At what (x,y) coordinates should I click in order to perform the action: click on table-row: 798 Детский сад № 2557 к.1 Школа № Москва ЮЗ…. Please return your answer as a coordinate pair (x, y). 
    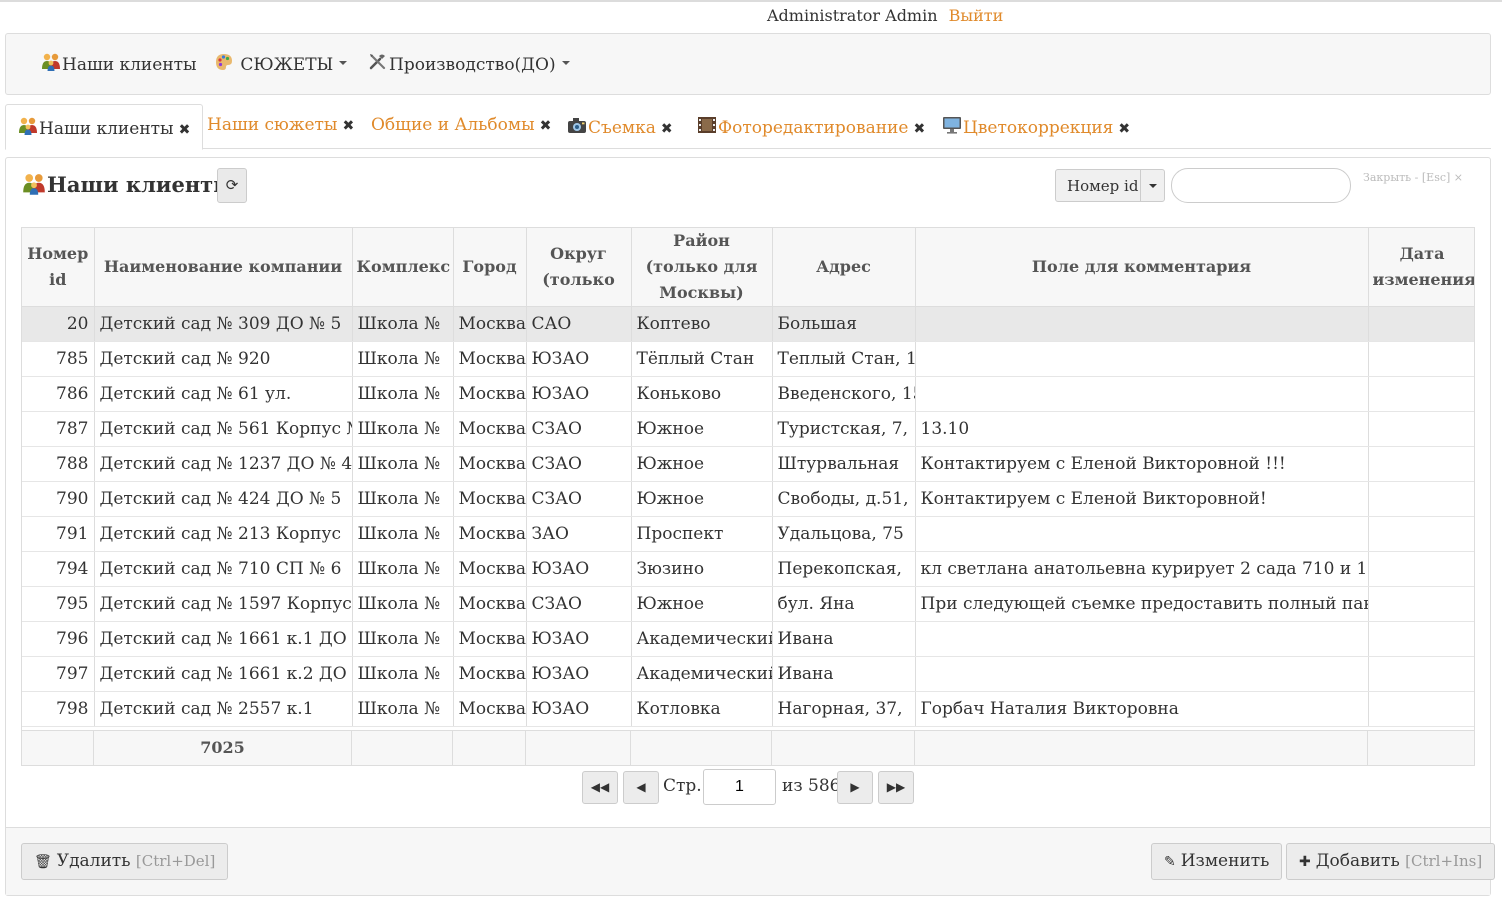
    Looking at the image, I should click on (748, 709).